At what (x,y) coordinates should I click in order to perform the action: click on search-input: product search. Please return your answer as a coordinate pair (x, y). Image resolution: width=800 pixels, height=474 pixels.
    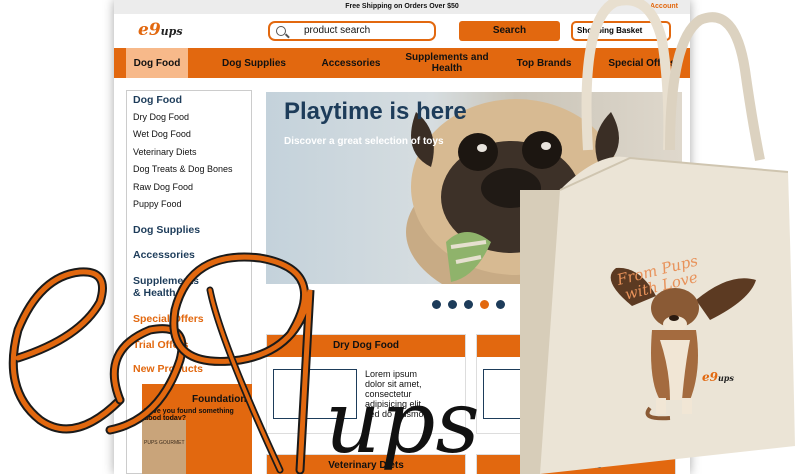
    Looking at the image, I should click on (352, 31).